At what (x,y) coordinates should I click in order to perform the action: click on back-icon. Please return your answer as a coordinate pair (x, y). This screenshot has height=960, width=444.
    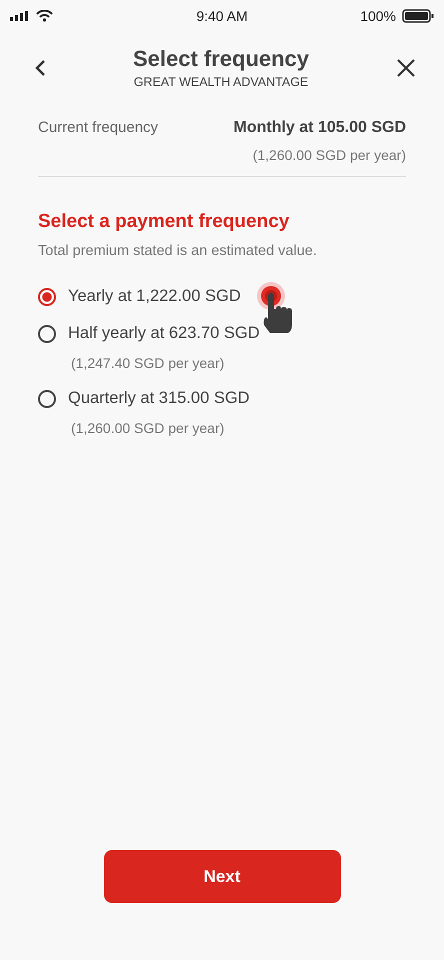
    Looking at the image, I should click on (40, 67).